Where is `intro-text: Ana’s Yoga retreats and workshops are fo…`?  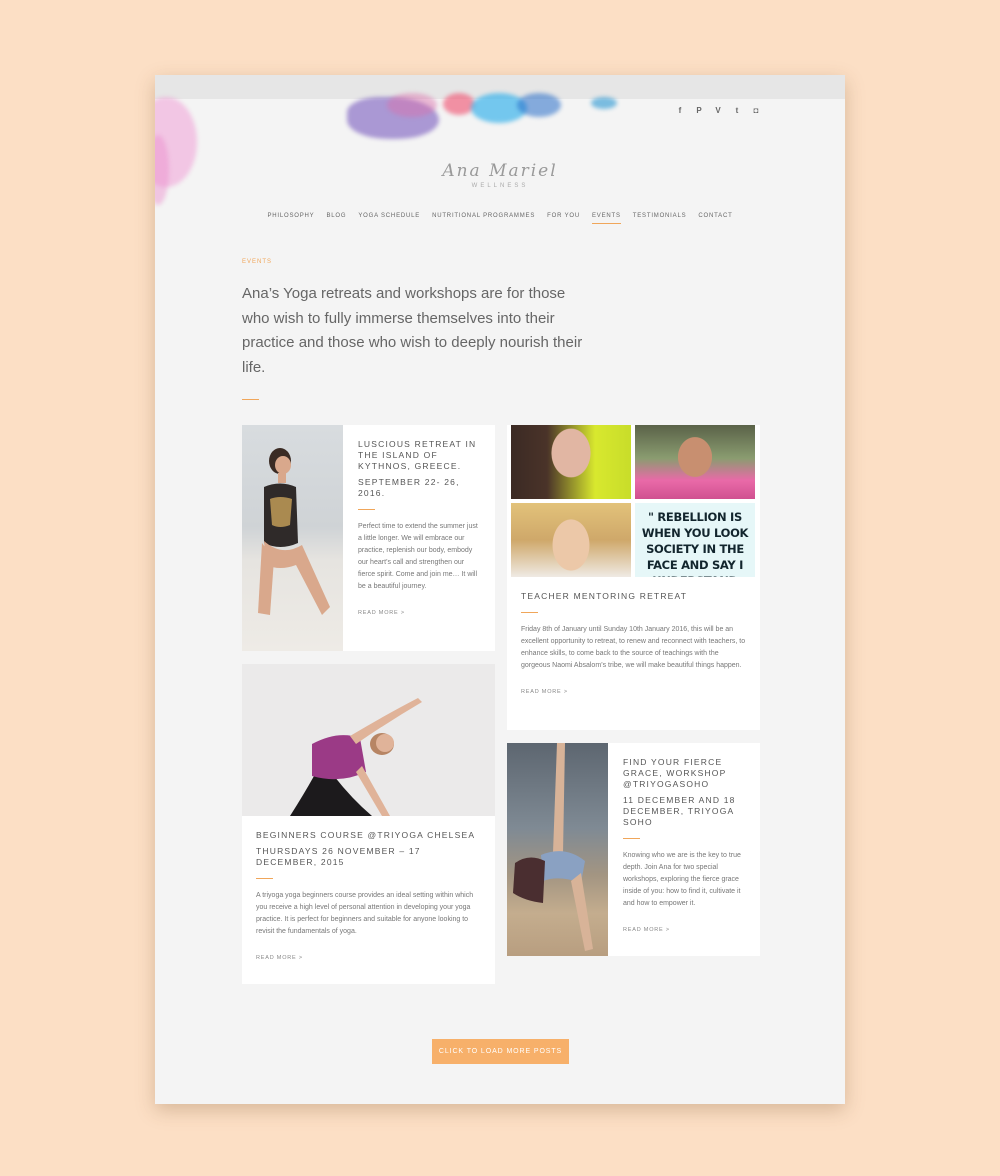 intro-text: Ana’s Yoga retreats and workshops are fo… is located at coordinates (412, 330).